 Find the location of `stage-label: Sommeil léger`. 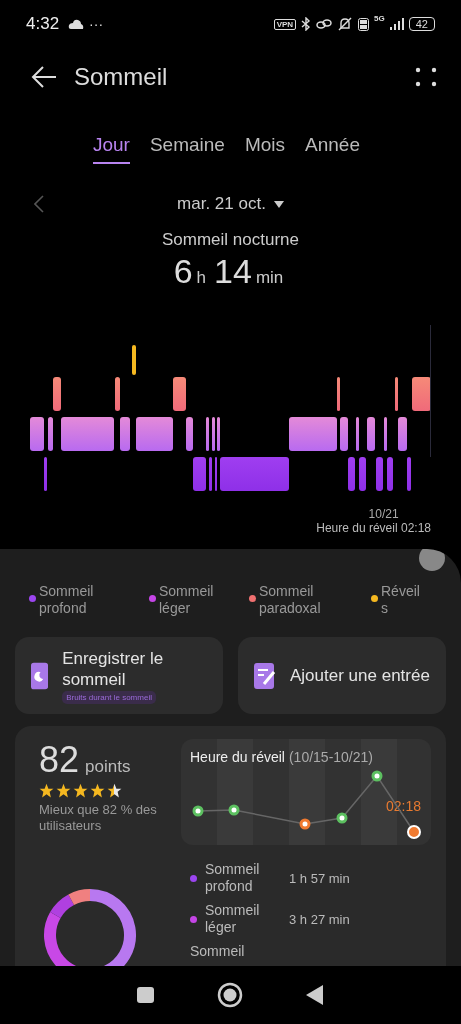

stage-label: Sommeil léger is located at coordinates (233, 919).